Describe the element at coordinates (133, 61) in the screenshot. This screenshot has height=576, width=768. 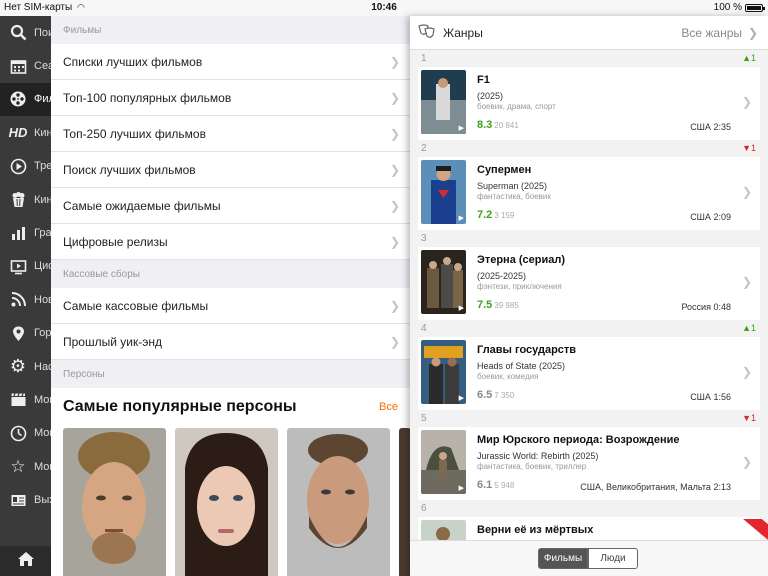
I see `row-label: Списки лучших фильмов` at that location.